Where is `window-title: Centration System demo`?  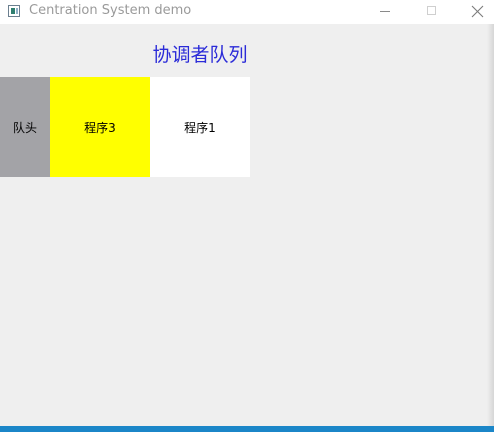
window-title: Centration System demo is located at coordinates (110, 10).